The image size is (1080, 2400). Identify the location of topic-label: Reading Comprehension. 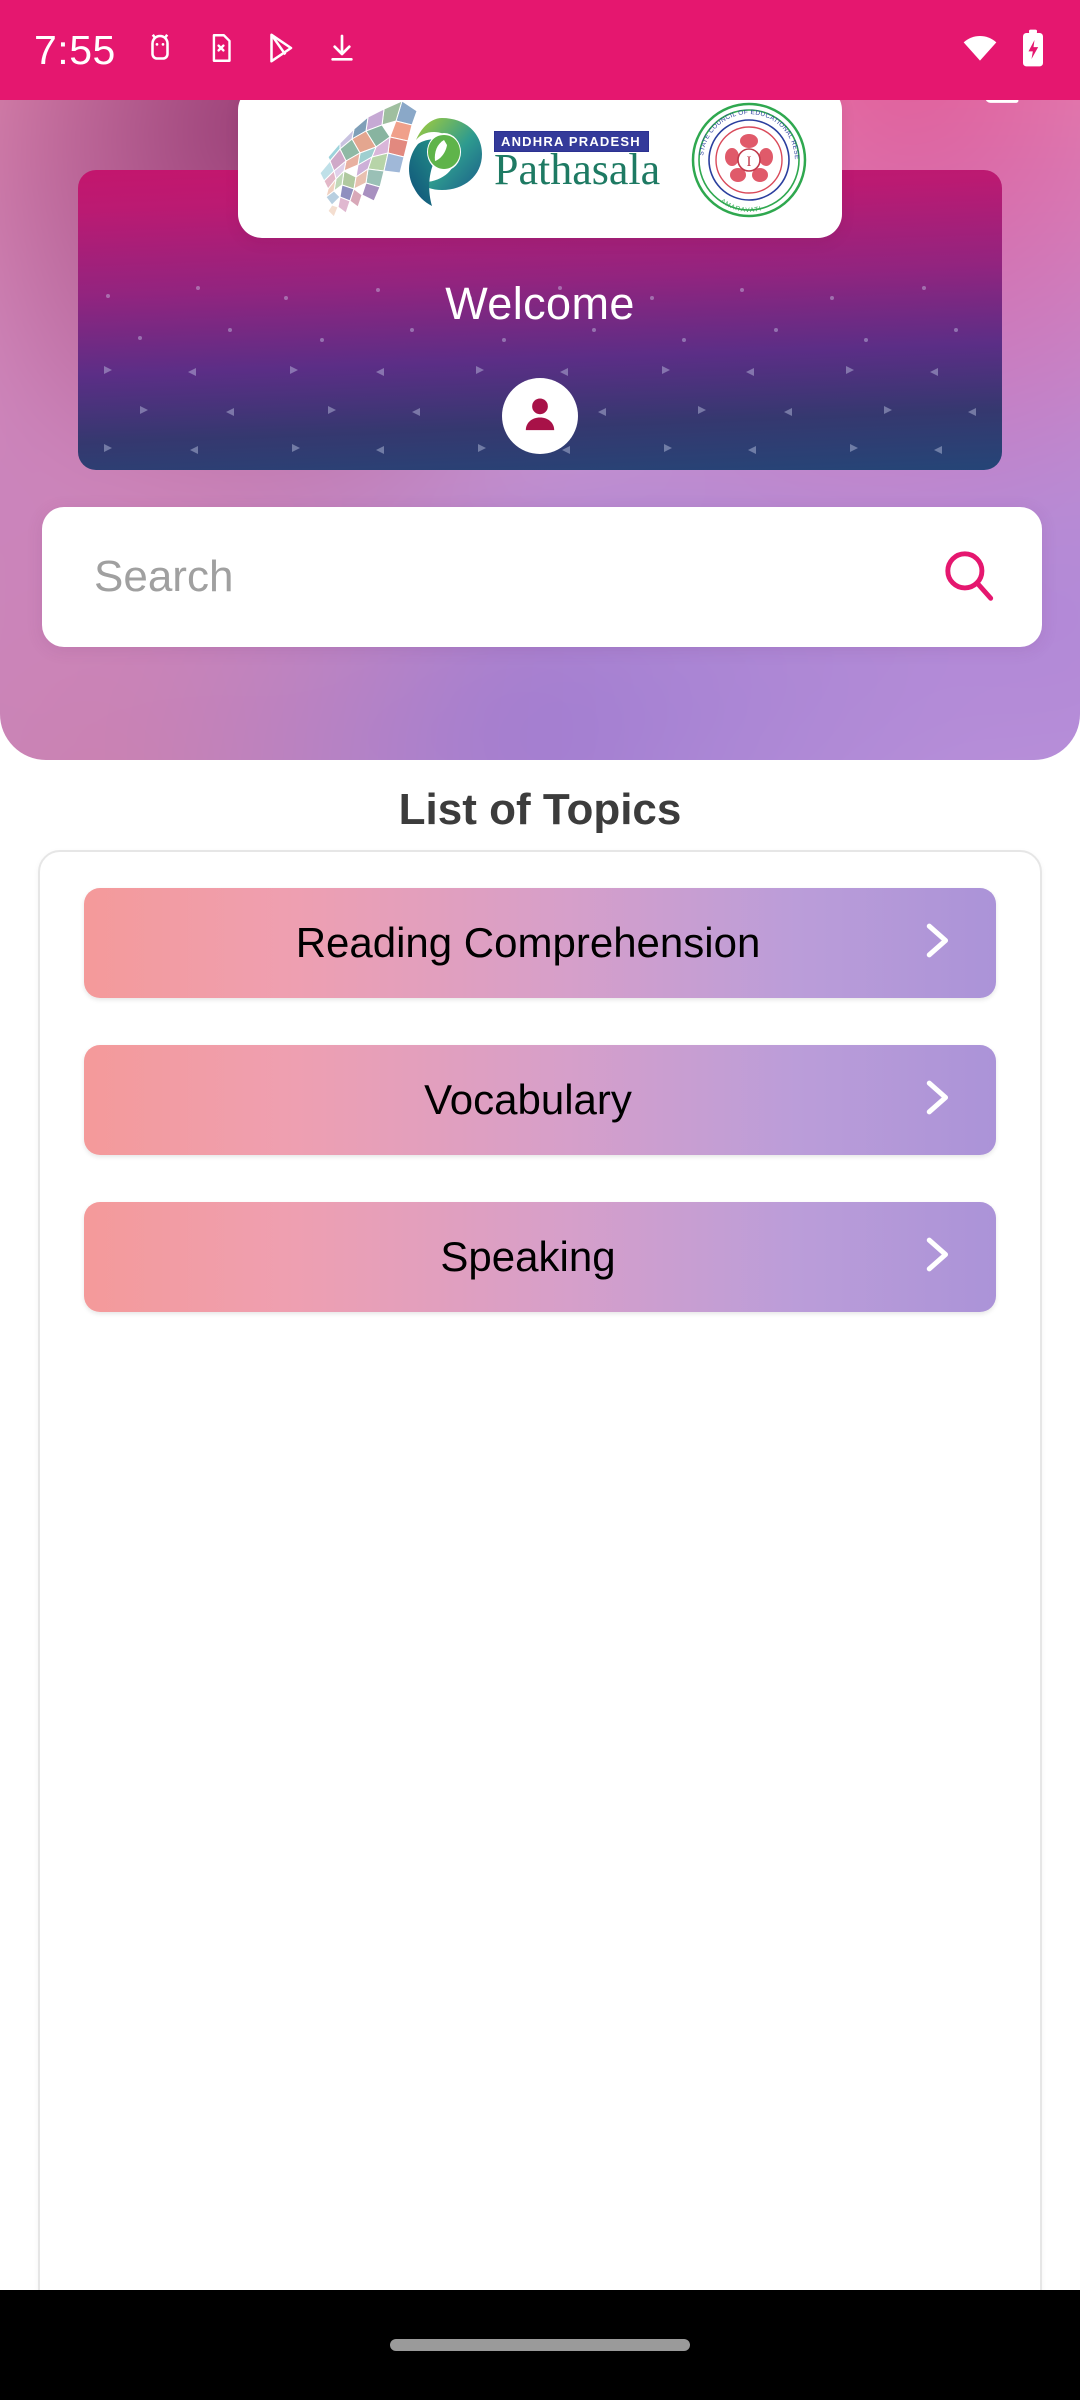
(528, 942).